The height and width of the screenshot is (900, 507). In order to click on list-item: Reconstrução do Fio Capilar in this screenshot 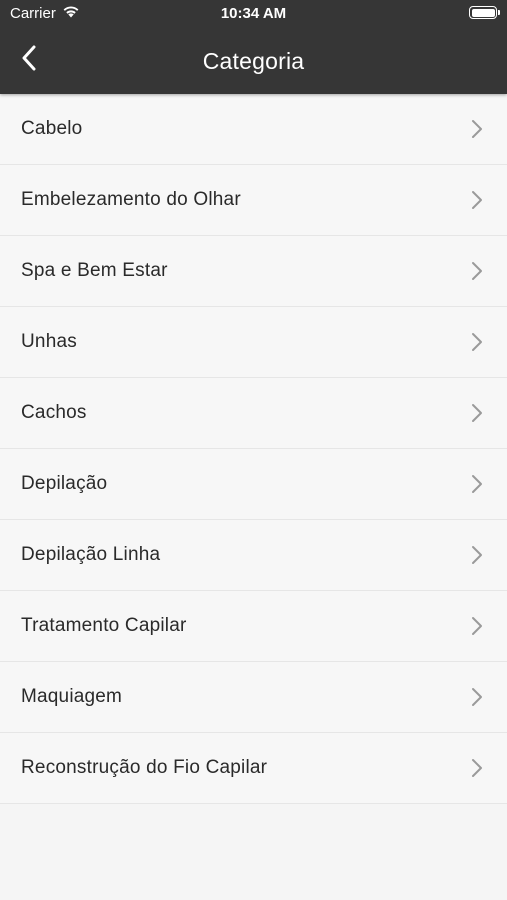, I will do `click(253, 768)`.